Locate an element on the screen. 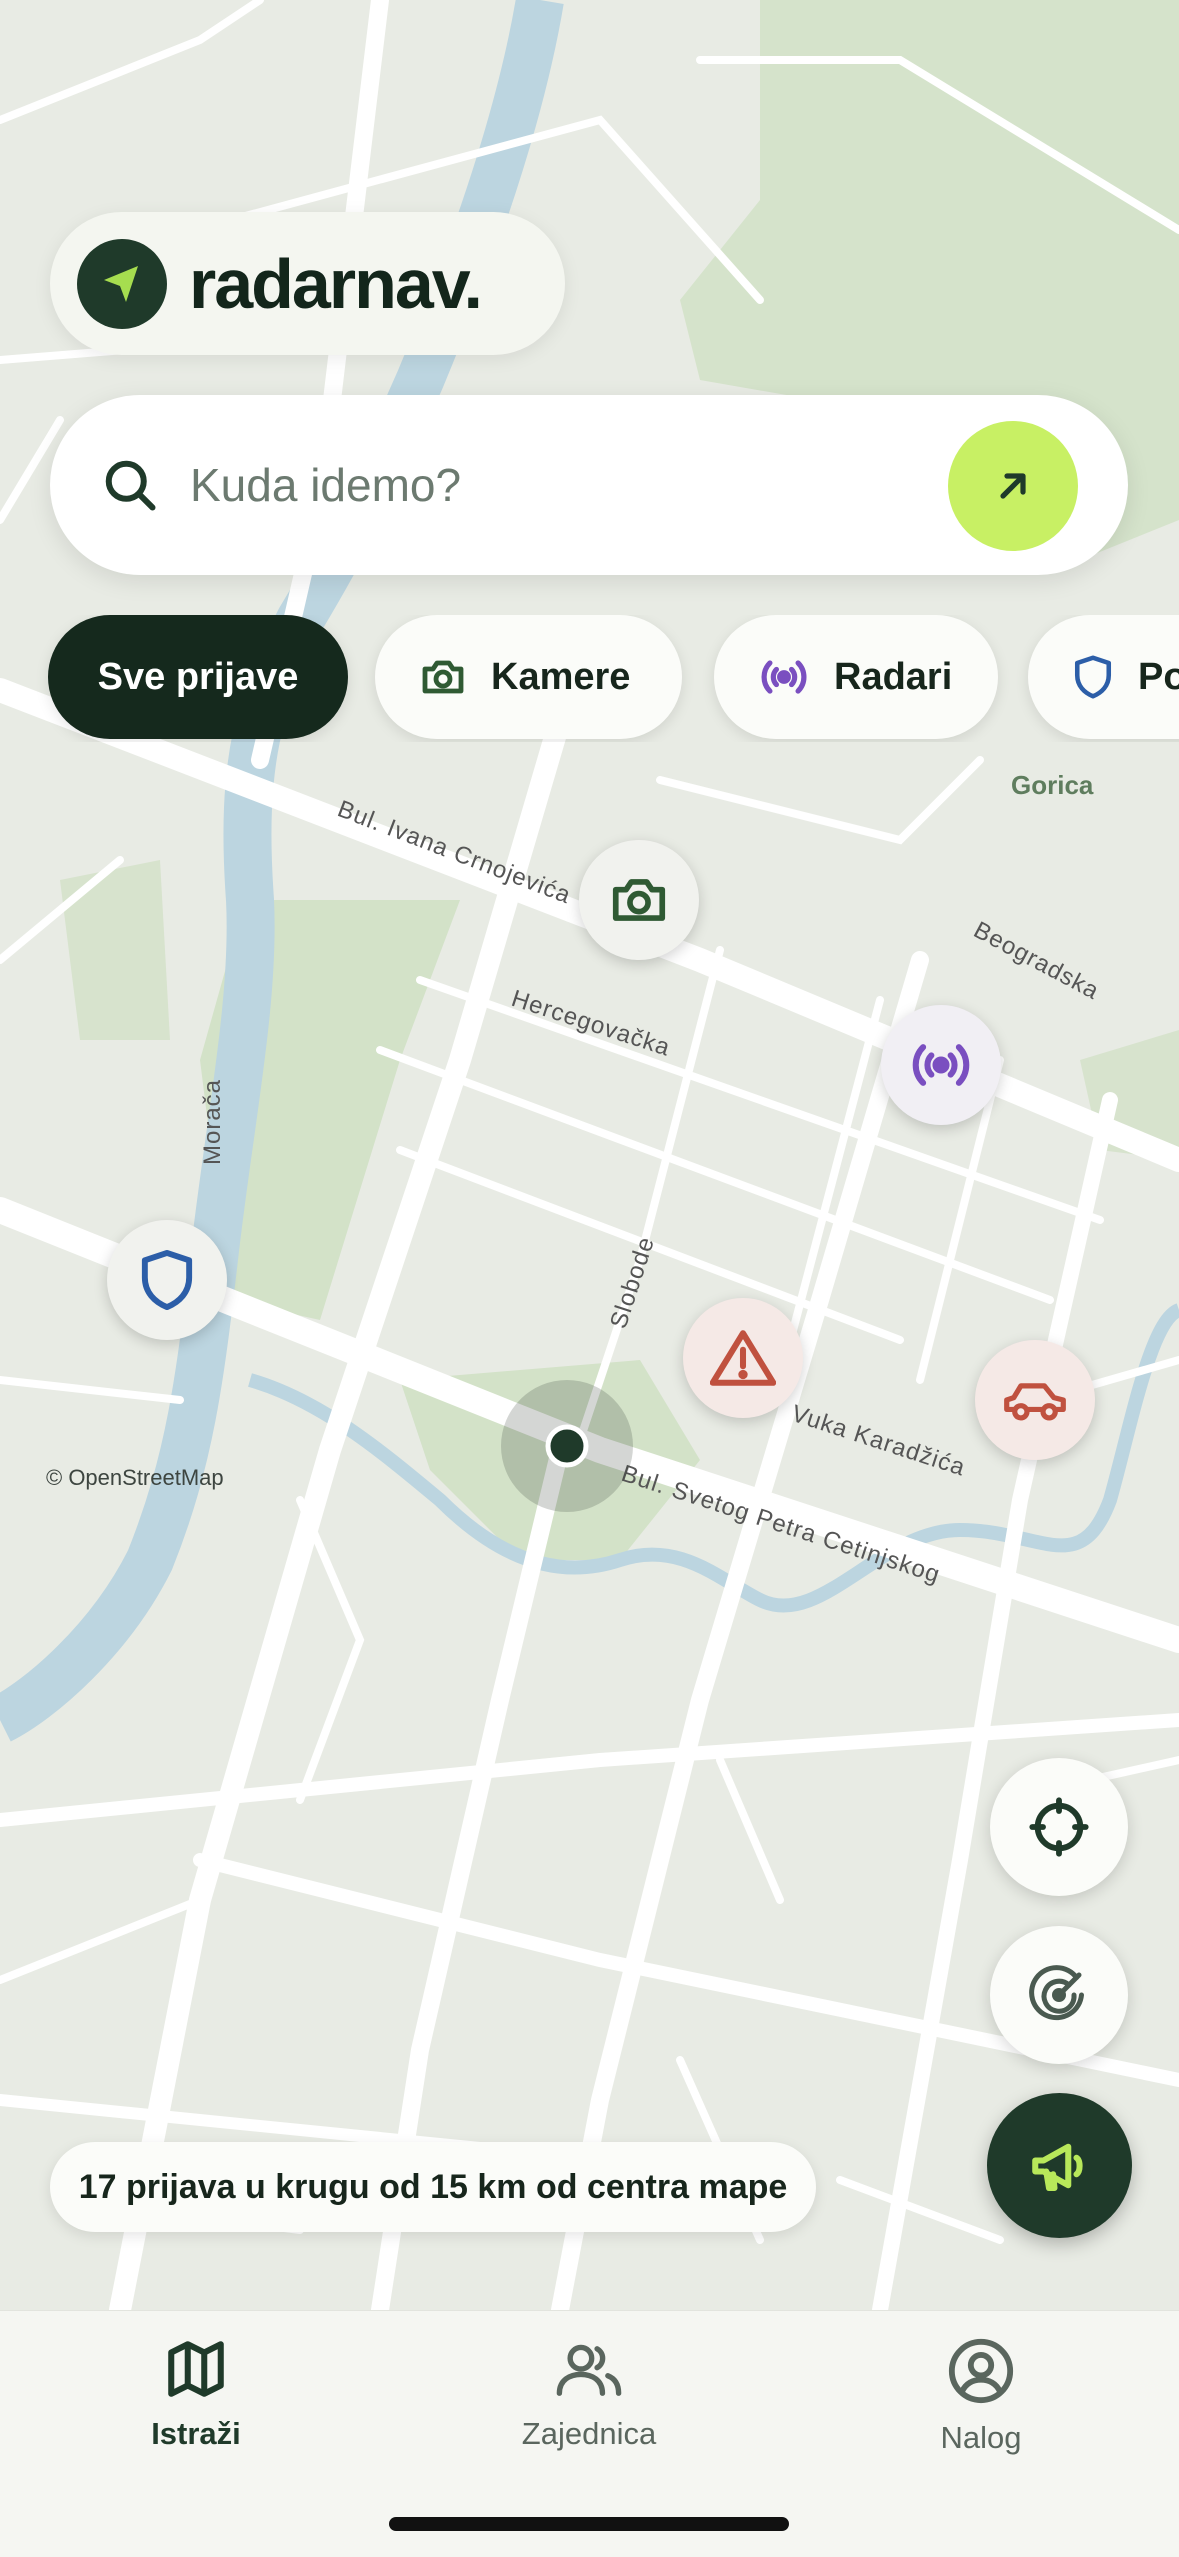 This screenshot has width=1179, height=2557. user-location-dot is located at coordinates (567, 1446).